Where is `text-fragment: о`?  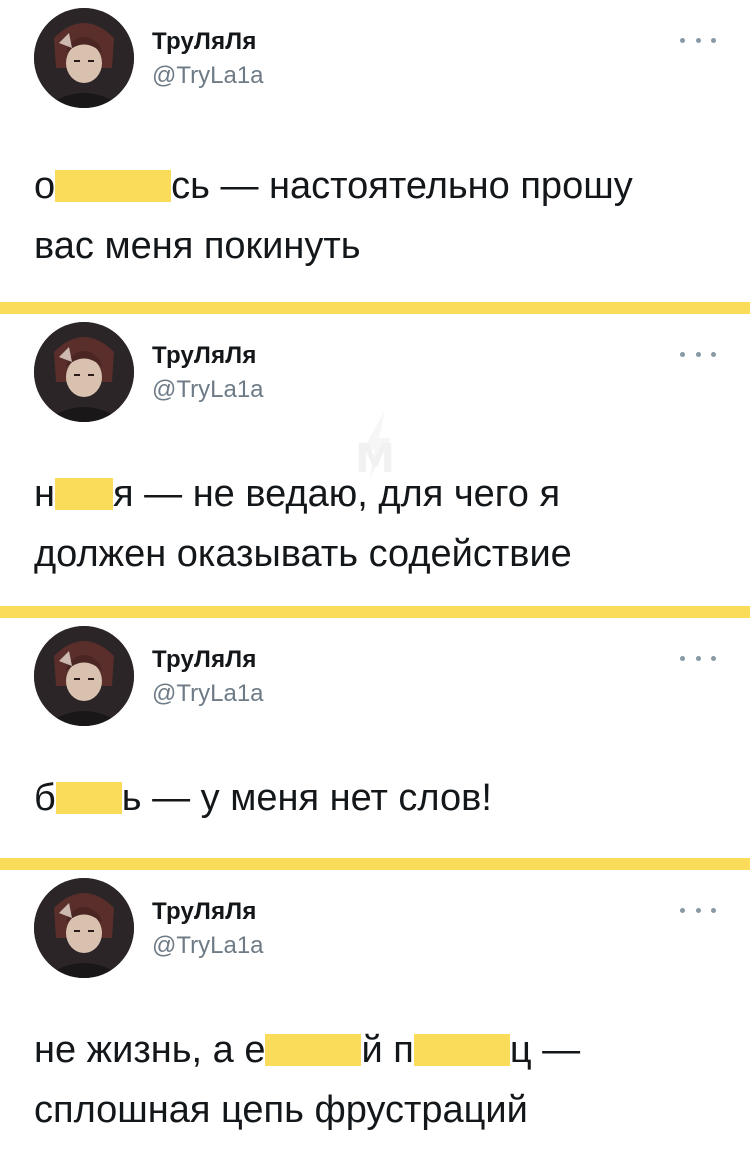 text-fragment: о is located at coordinates (45, 186).